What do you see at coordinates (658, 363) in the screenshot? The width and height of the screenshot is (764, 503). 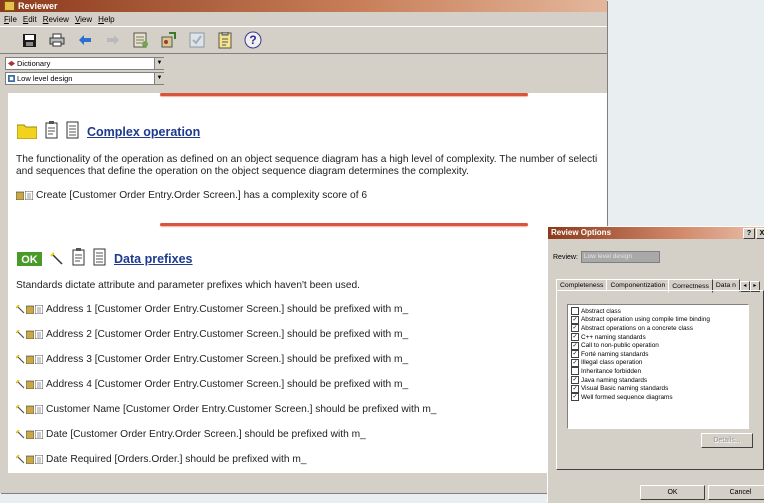 I see `rule-checkbox-row: ✓ Illegal class operation` at bounding box center [658, 363].